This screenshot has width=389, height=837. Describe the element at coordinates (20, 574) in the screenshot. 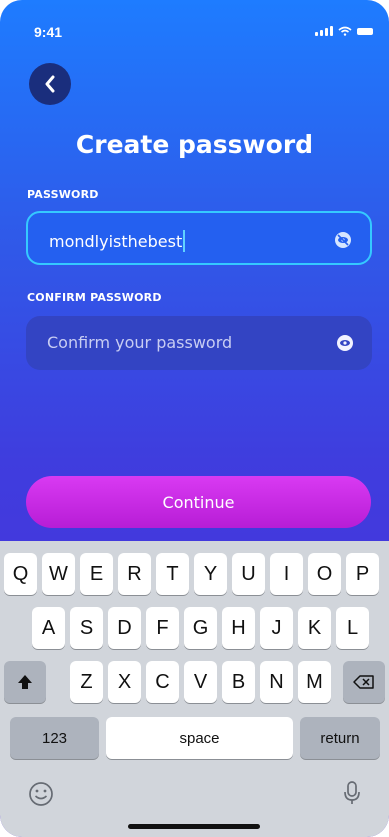

I see `key-q: Q` at that location.